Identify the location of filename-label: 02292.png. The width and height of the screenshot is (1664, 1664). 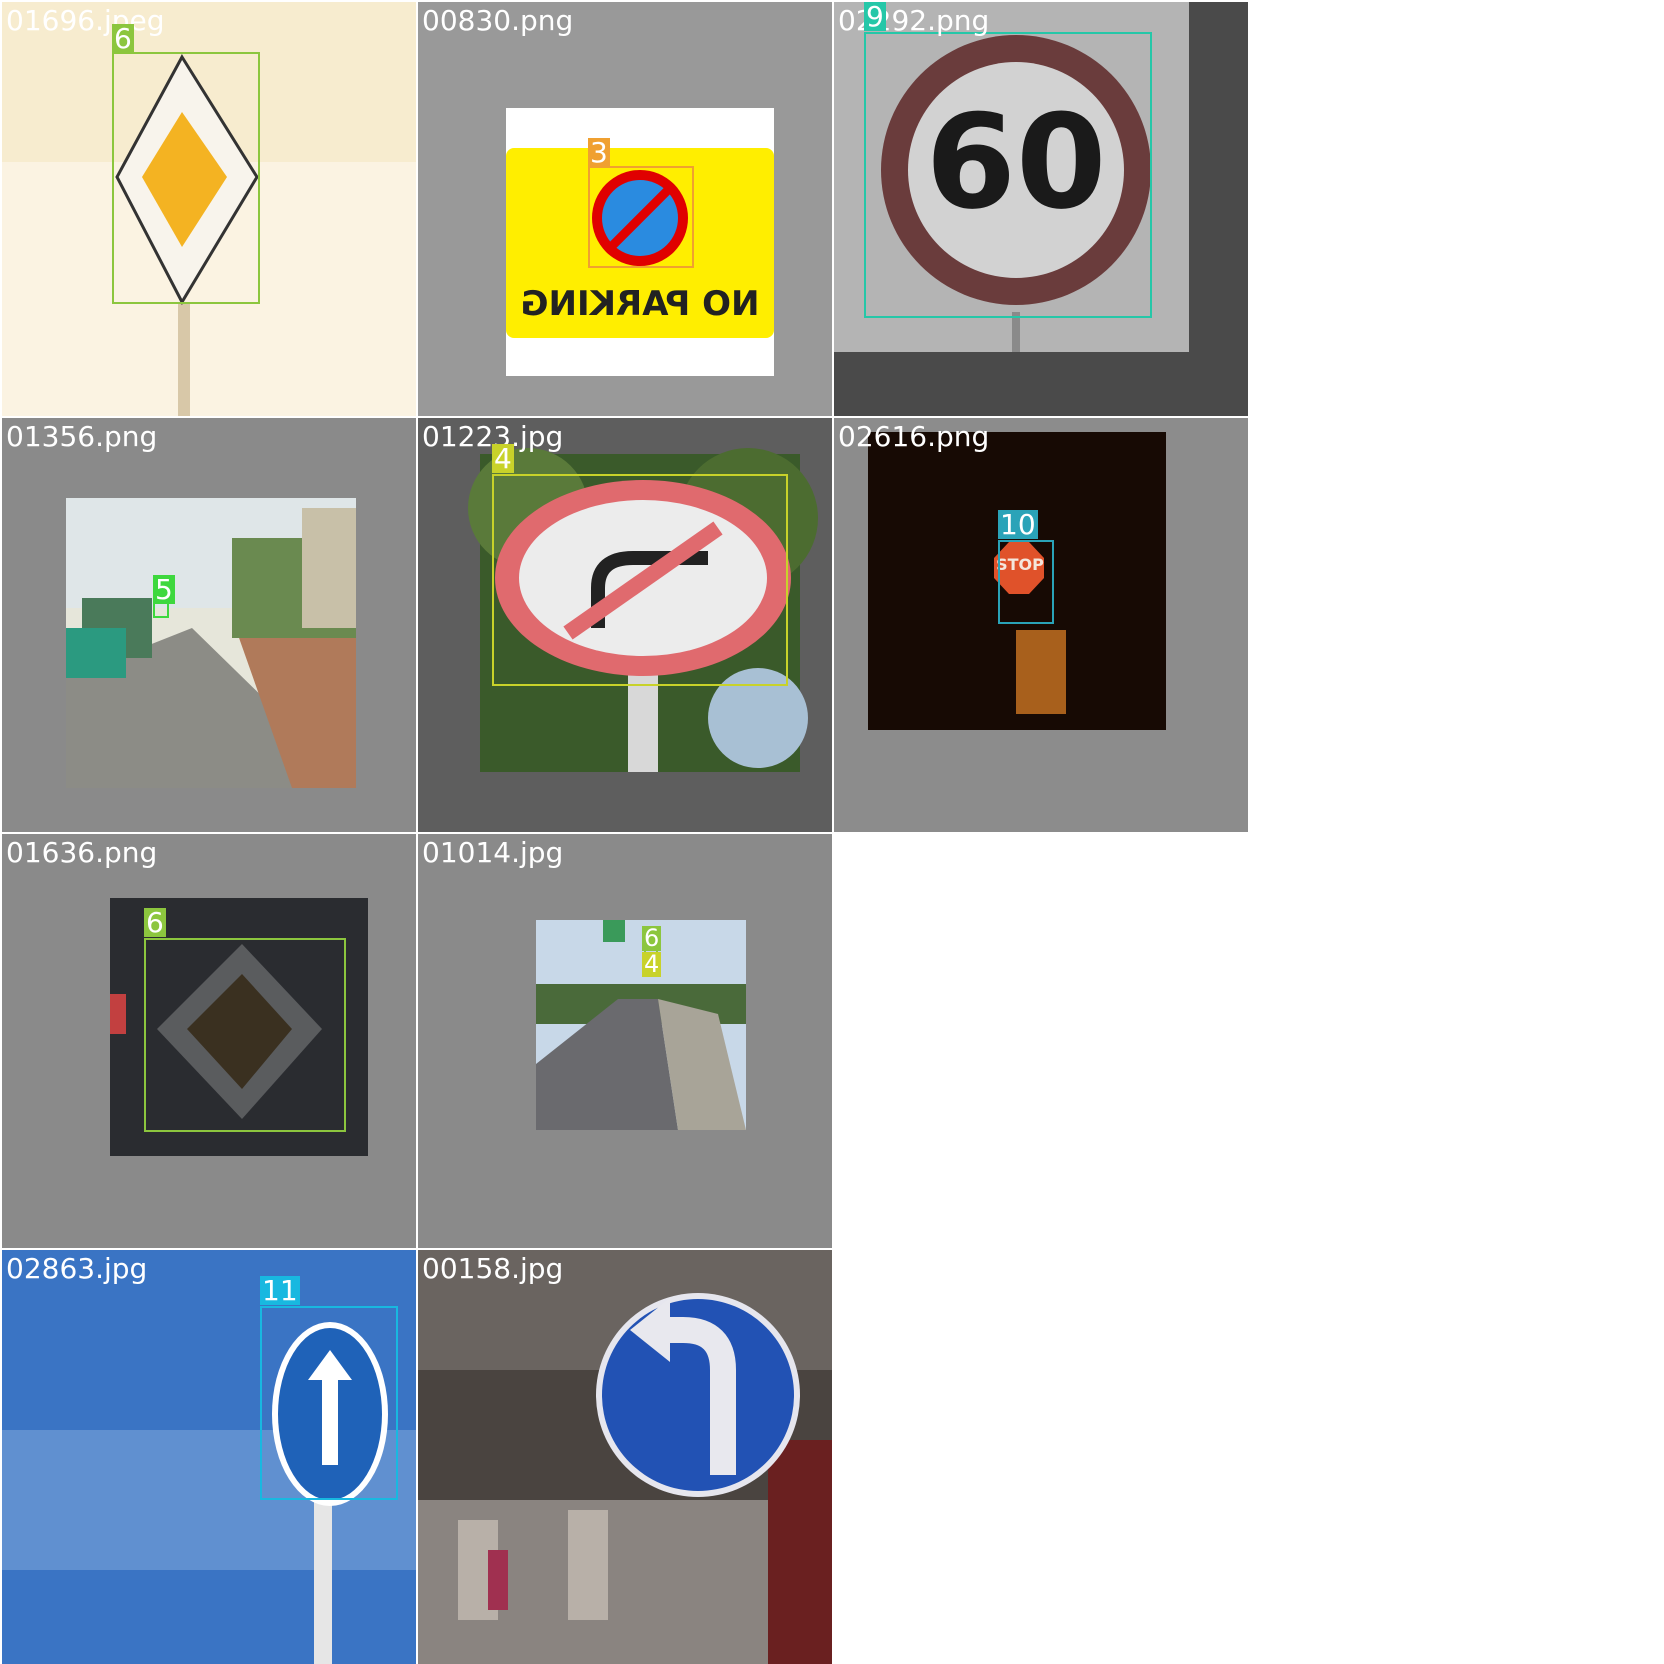
(914, 20).